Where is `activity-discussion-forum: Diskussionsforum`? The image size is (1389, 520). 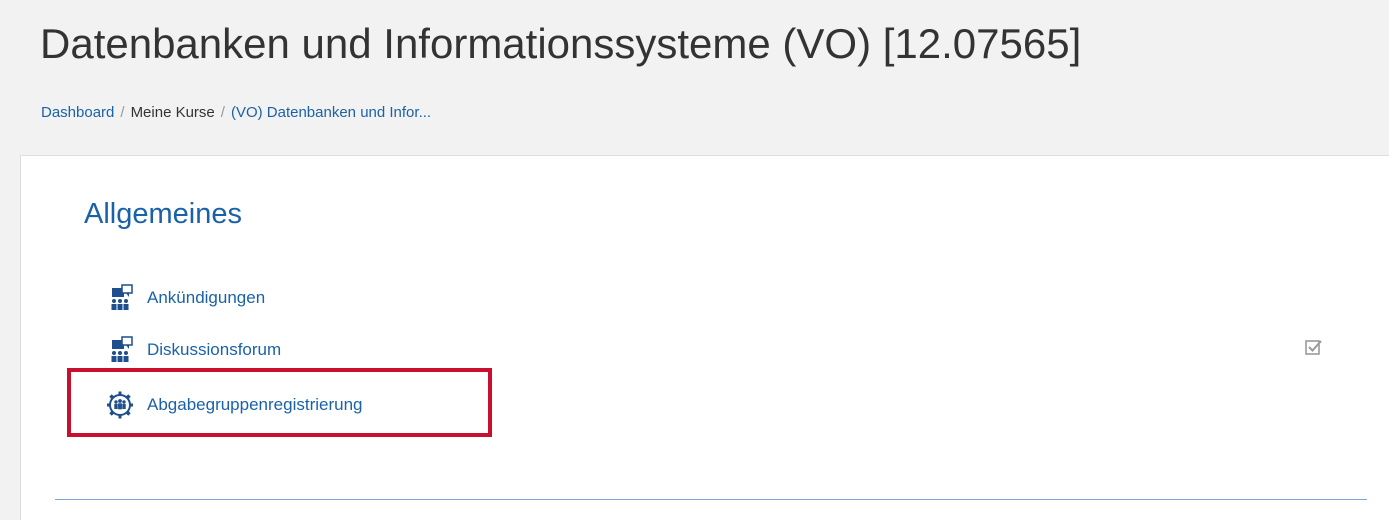
activity-discussion-forum: Diskussionsforum is located at coordinates (193, 350).